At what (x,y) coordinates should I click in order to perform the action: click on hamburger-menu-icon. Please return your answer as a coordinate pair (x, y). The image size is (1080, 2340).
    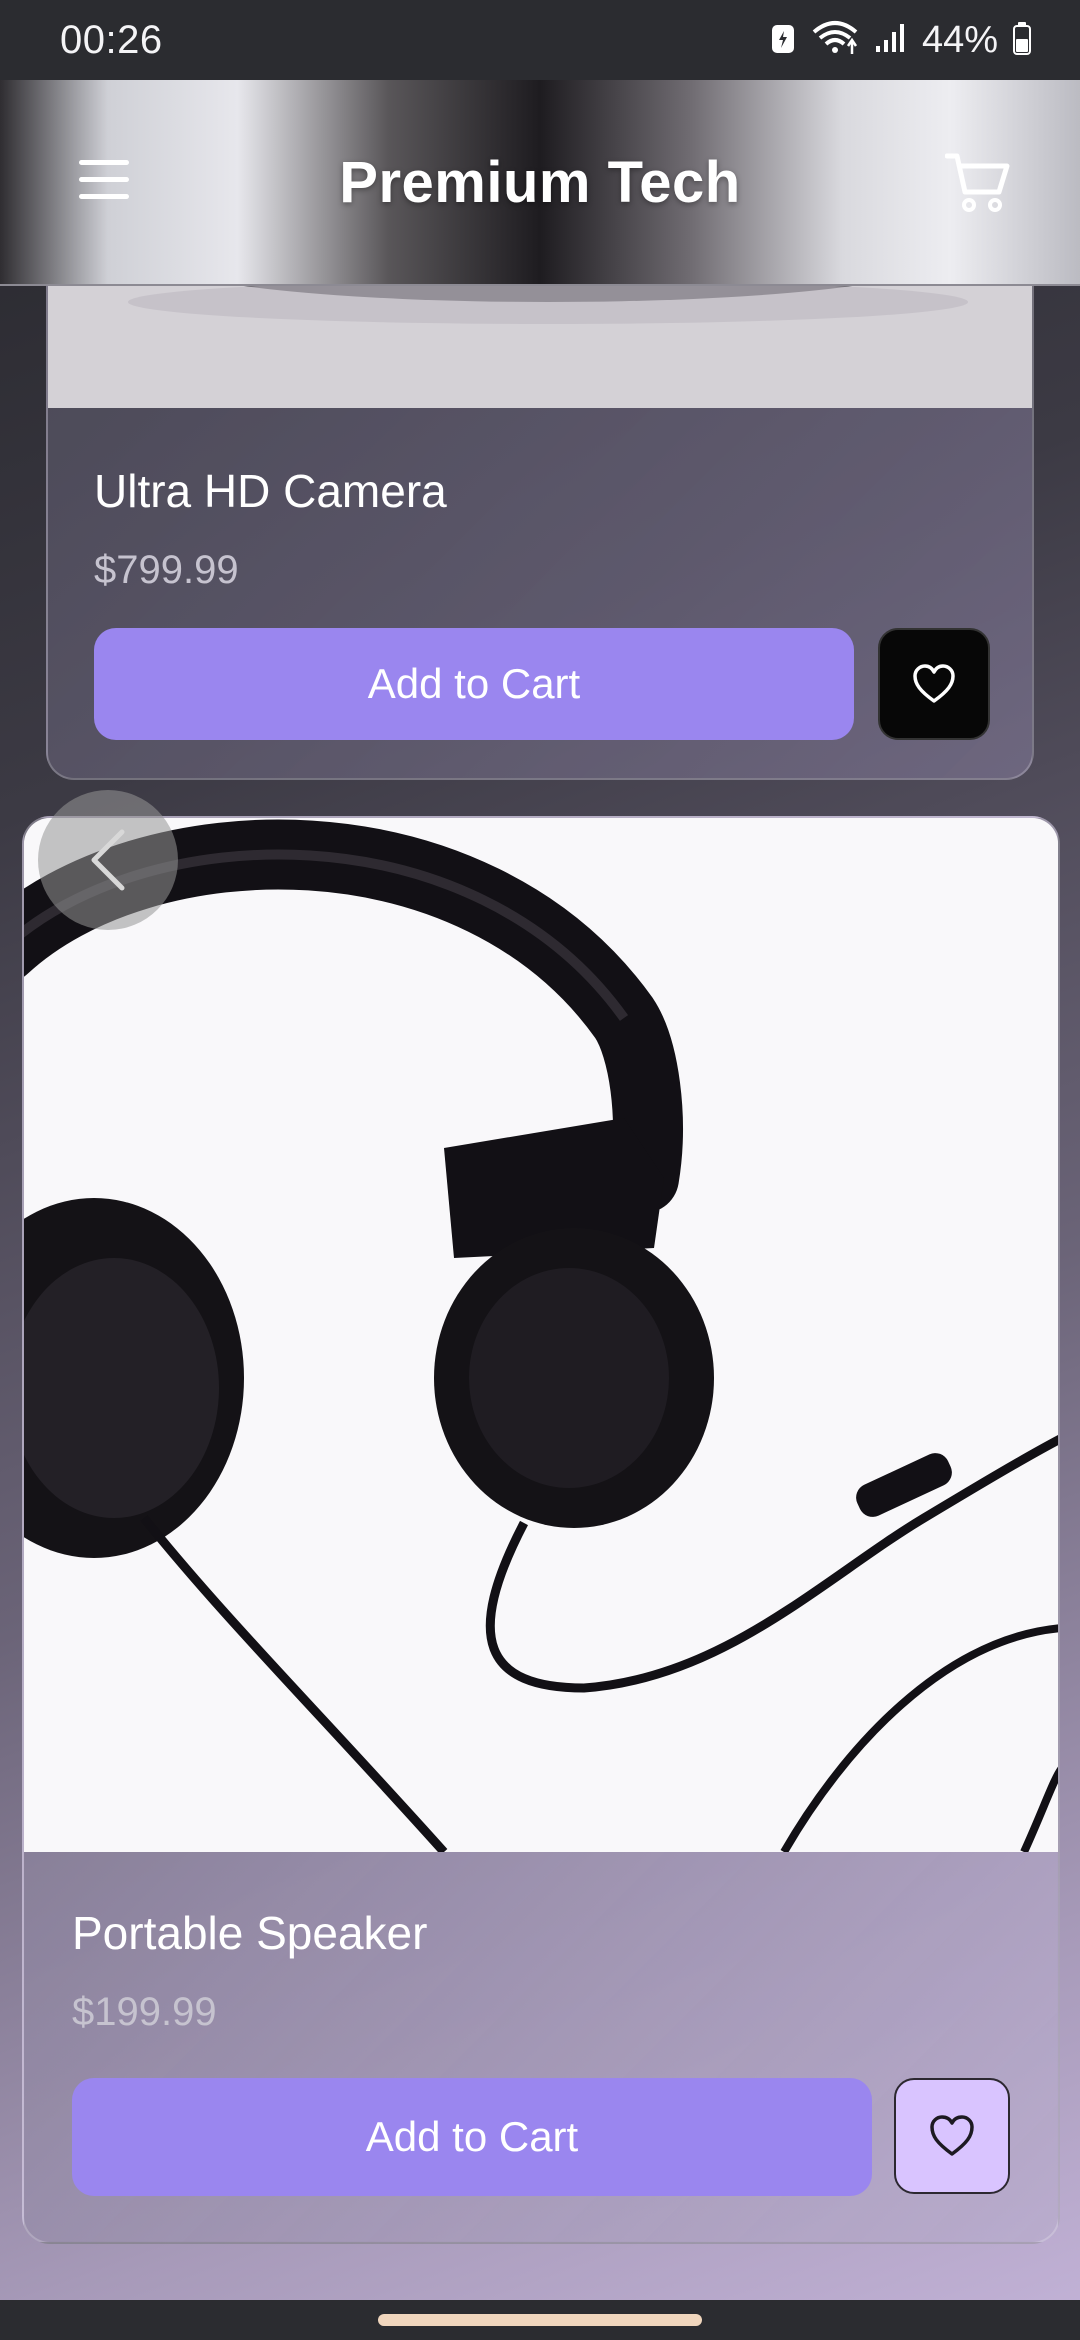
    Looking at the image, I should click on (104, 179).